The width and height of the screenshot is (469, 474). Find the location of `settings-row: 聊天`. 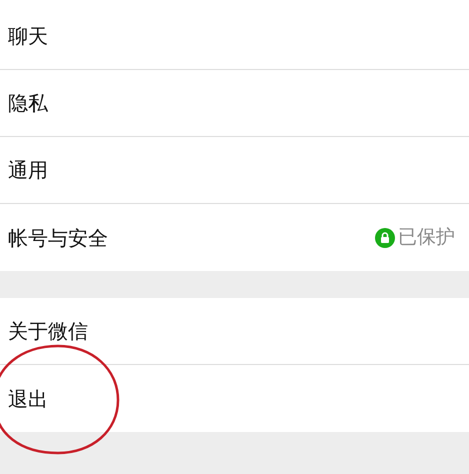

settings-row: 聊天 is located at coordinates (234, 36).